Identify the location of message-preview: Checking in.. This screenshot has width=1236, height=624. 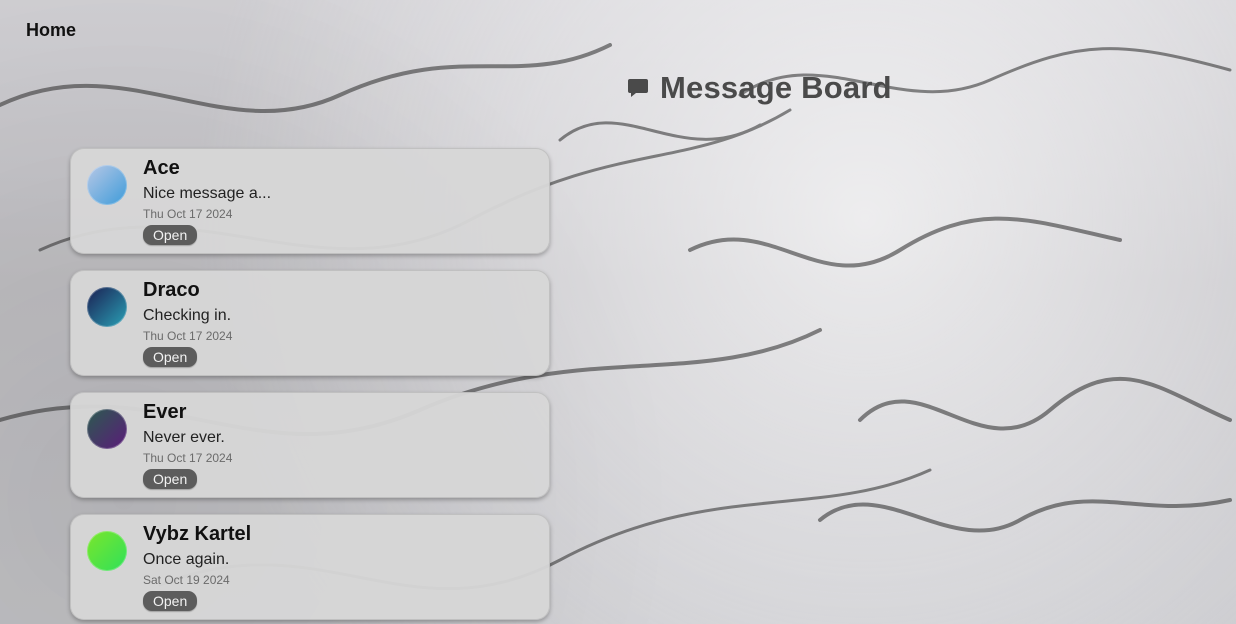
(187, 315).